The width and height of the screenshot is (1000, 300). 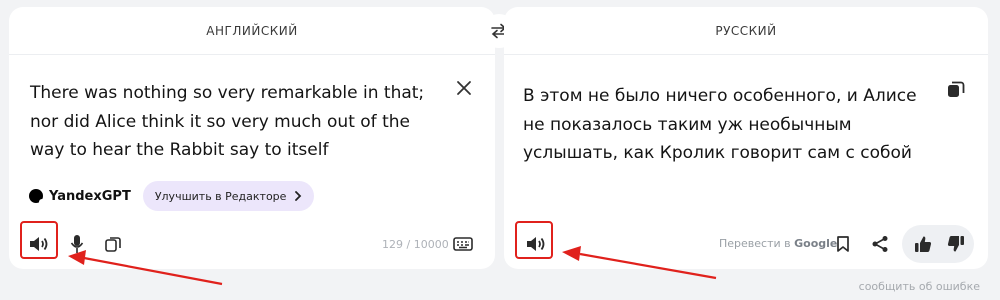 I want to click on left-arrow, so click(x=145, y=268).